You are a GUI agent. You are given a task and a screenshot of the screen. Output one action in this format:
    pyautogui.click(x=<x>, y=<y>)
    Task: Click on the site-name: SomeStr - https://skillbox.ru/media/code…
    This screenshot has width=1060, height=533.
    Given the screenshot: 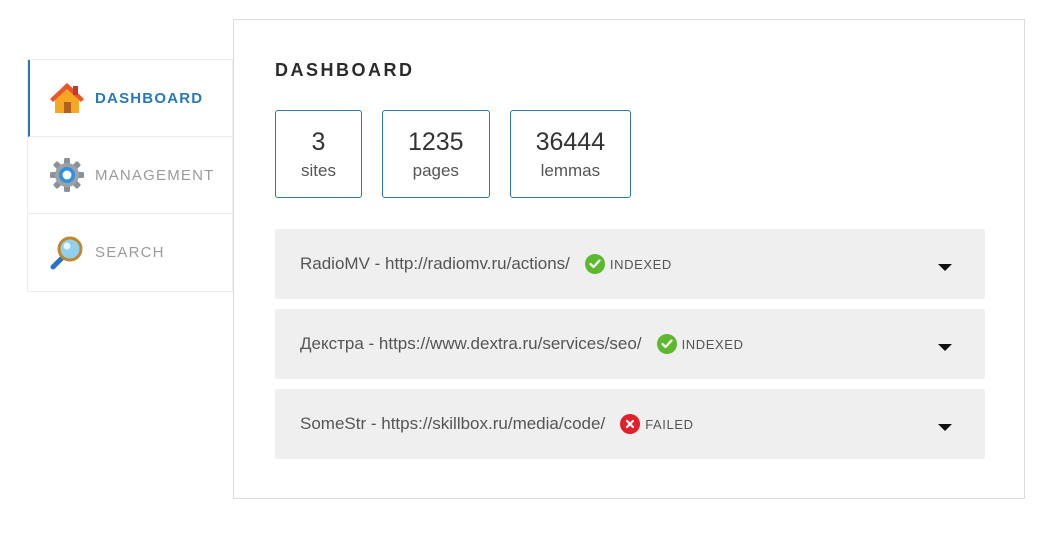 What is the action you would take?
    pyautogui.click(x=453, y=423)
    